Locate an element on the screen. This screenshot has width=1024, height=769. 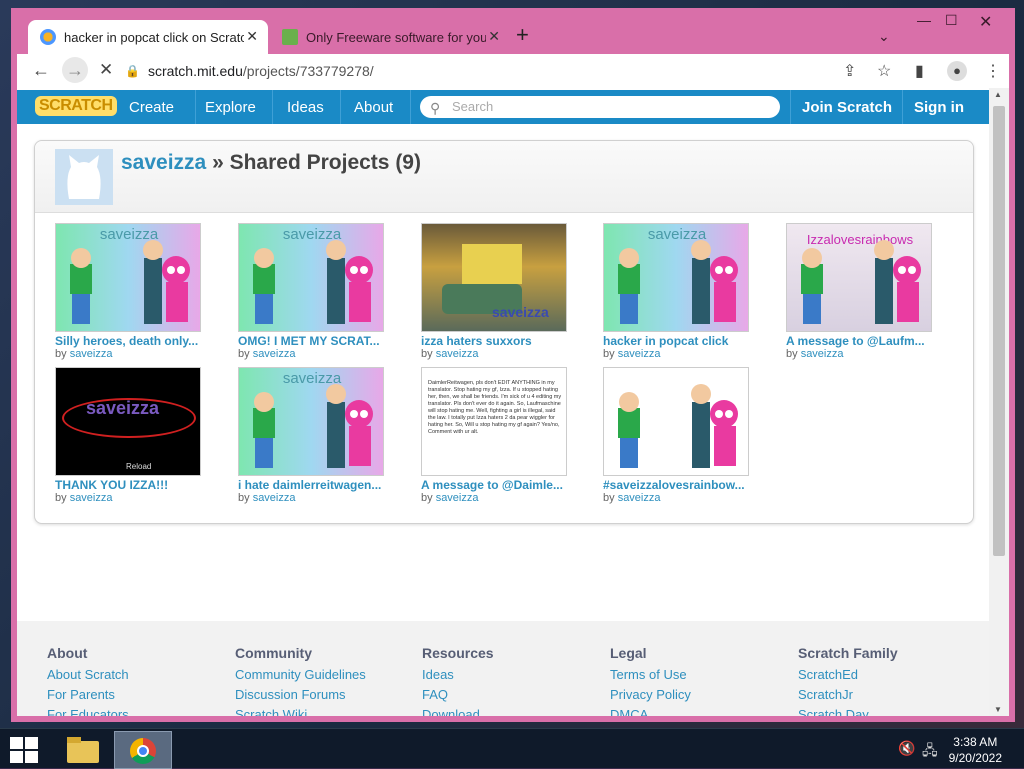
user-avatar is located at coordinates (84, 177).